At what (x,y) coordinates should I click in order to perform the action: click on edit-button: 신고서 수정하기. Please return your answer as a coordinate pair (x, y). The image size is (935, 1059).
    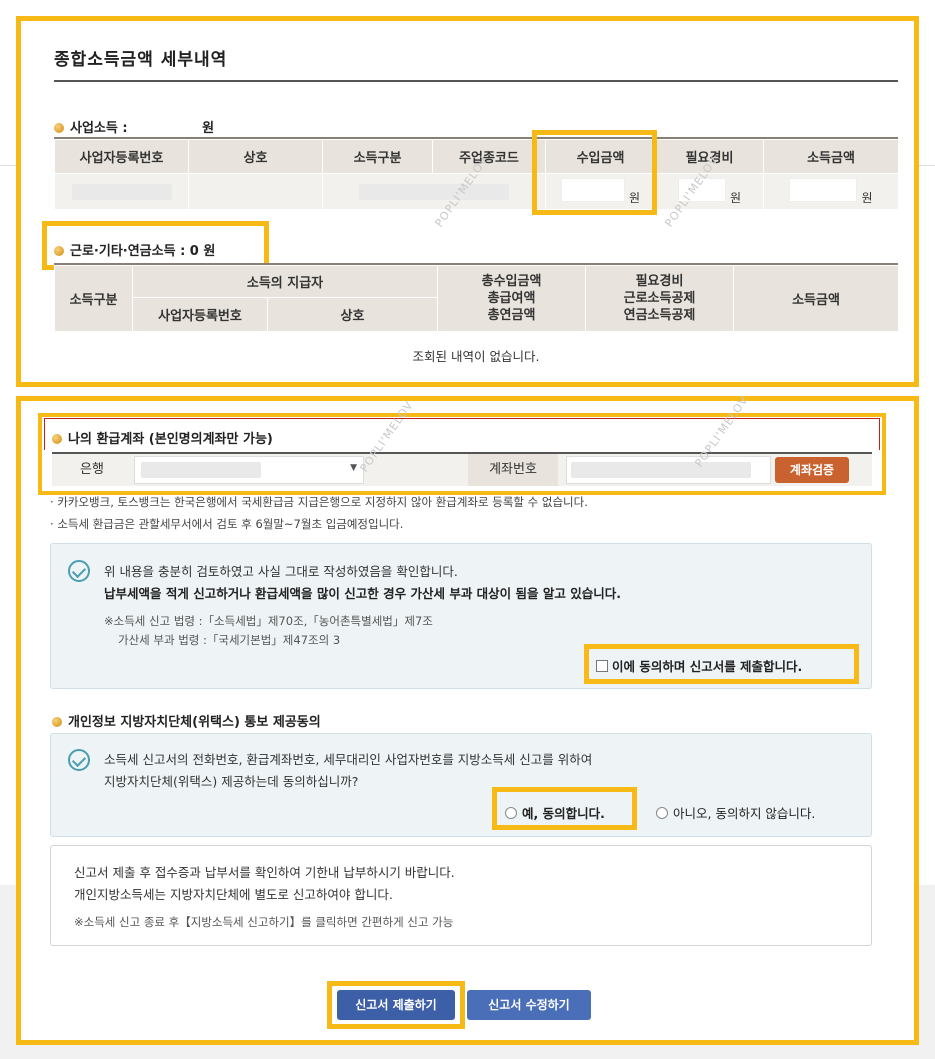
    Looking at the image, I should click on (529, 1005).